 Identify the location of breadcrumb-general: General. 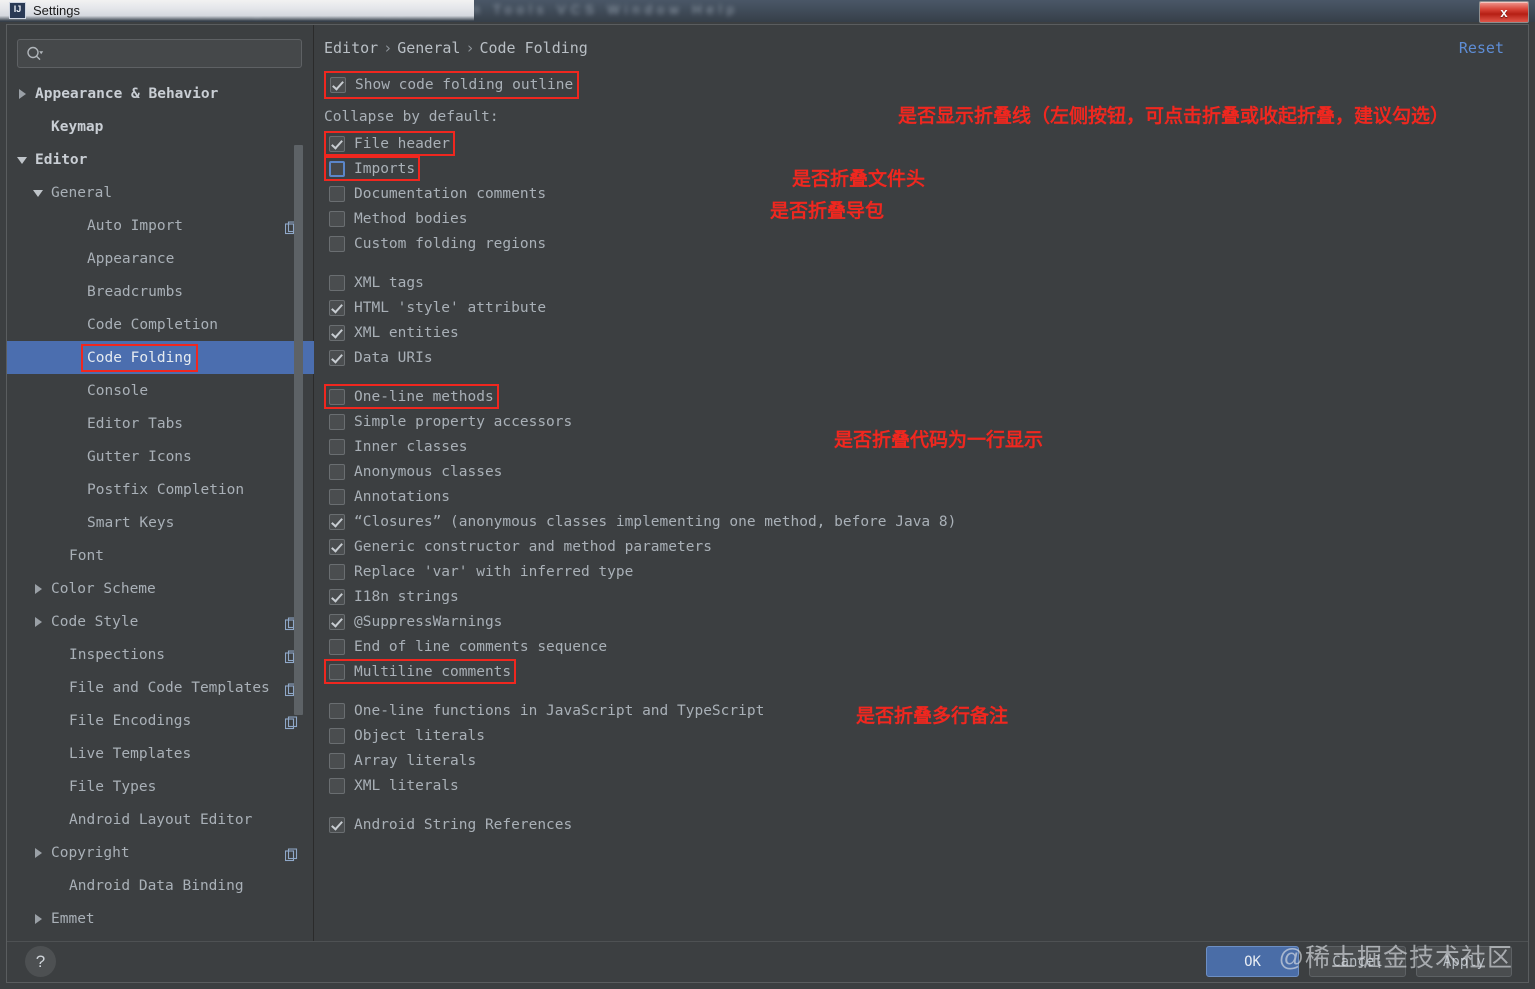
(428, 48).